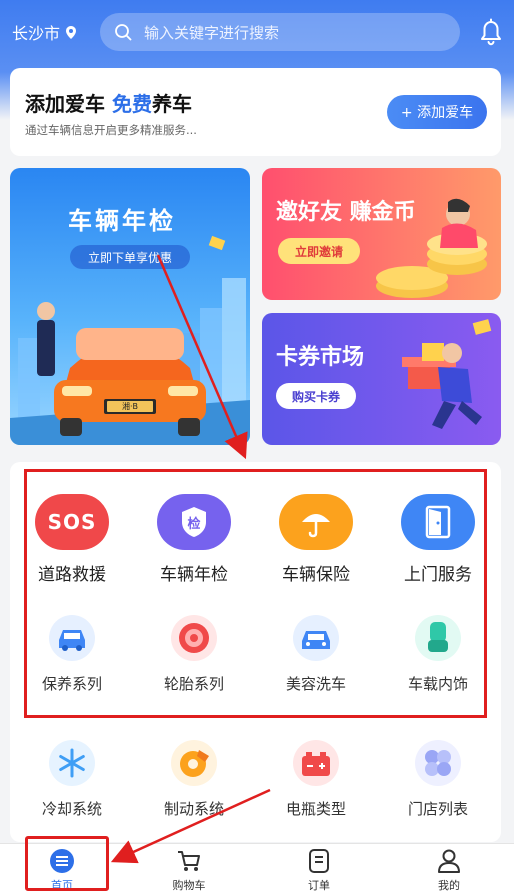 The image size is (514, 895). I want to click on user-icon, so click(449, 861).